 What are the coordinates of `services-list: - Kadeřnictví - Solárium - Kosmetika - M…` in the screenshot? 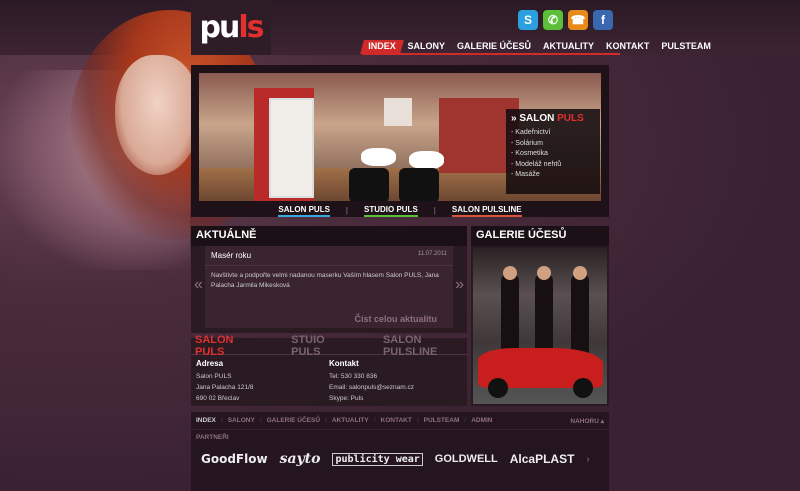 It's located at (553, 154).